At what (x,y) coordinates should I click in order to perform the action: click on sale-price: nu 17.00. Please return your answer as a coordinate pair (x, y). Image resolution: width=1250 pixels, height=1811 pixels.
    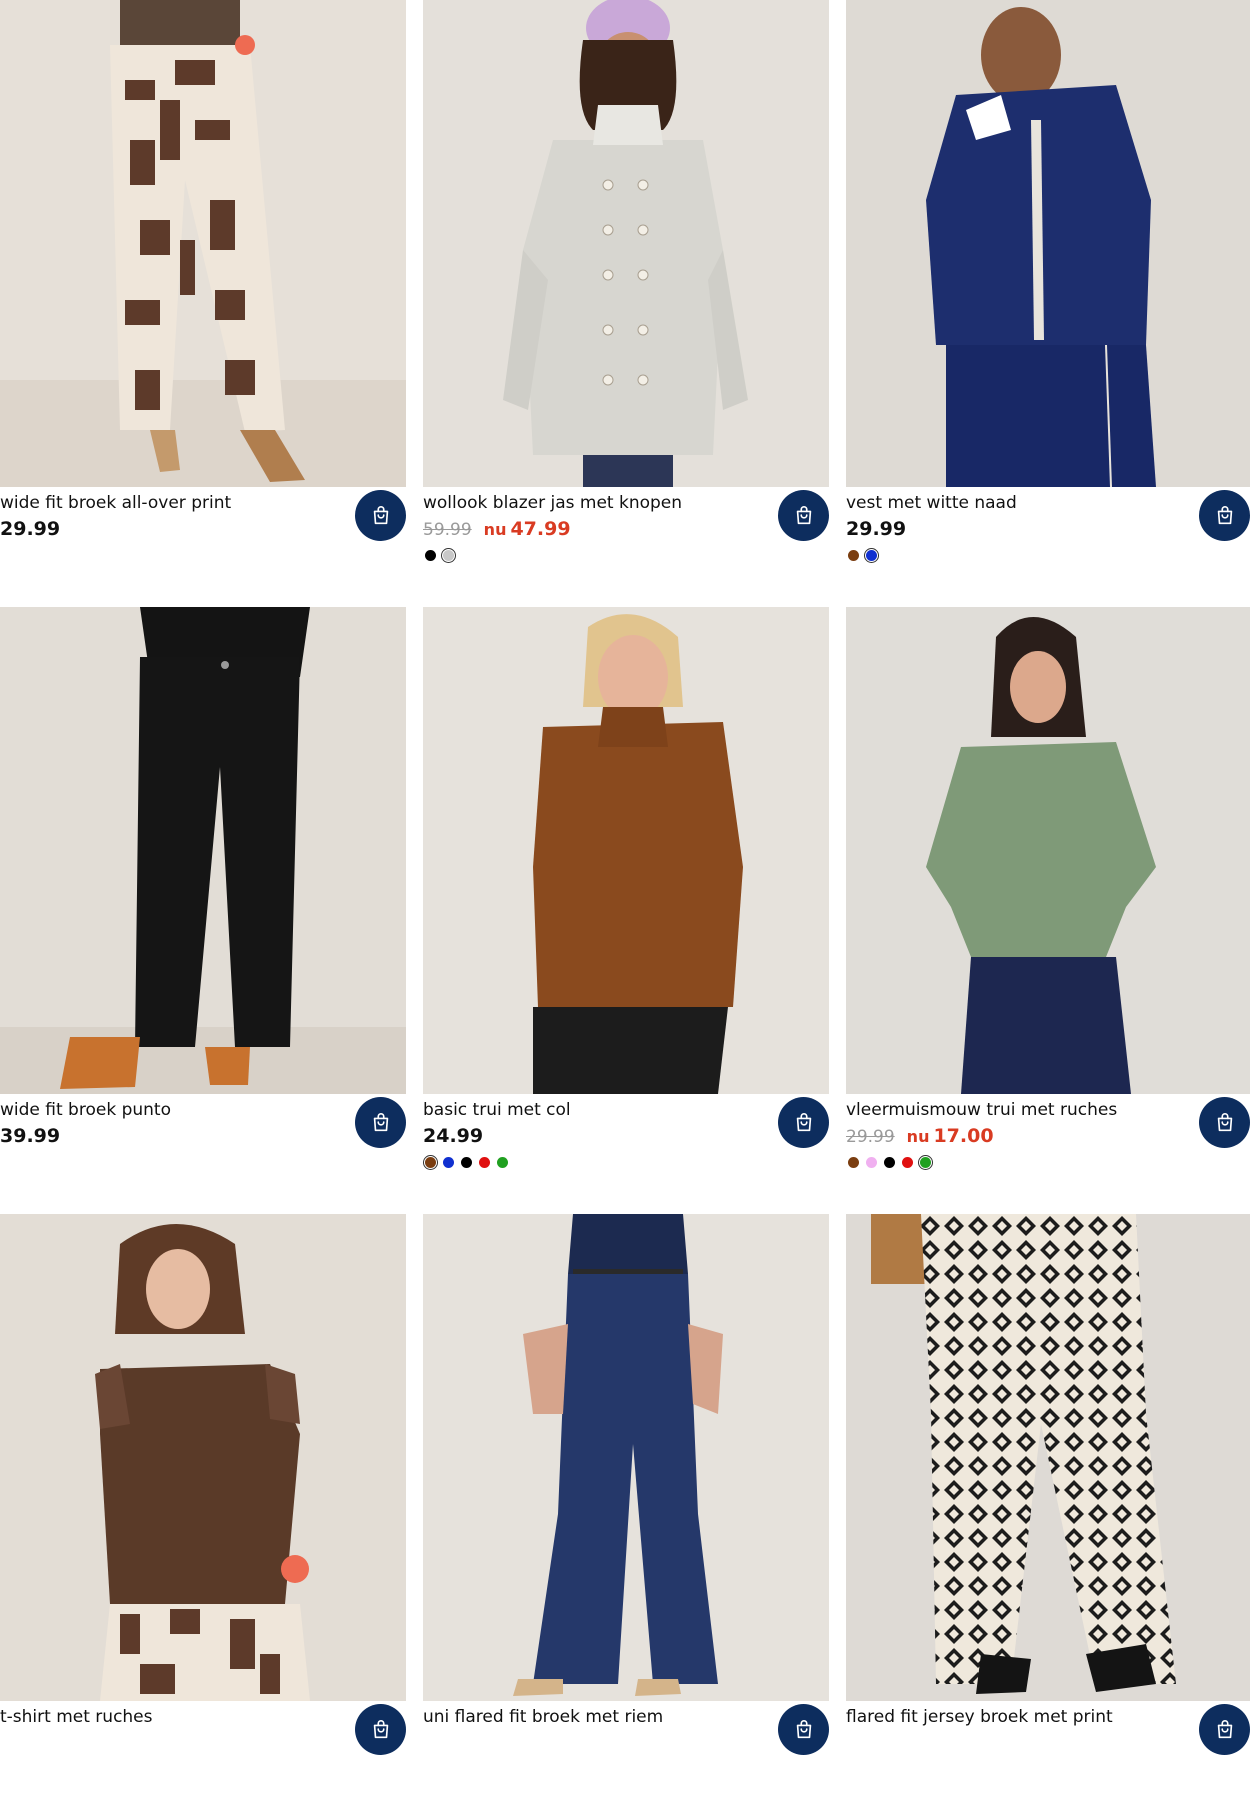
    Looking at the image, I should click on (950, 1136).